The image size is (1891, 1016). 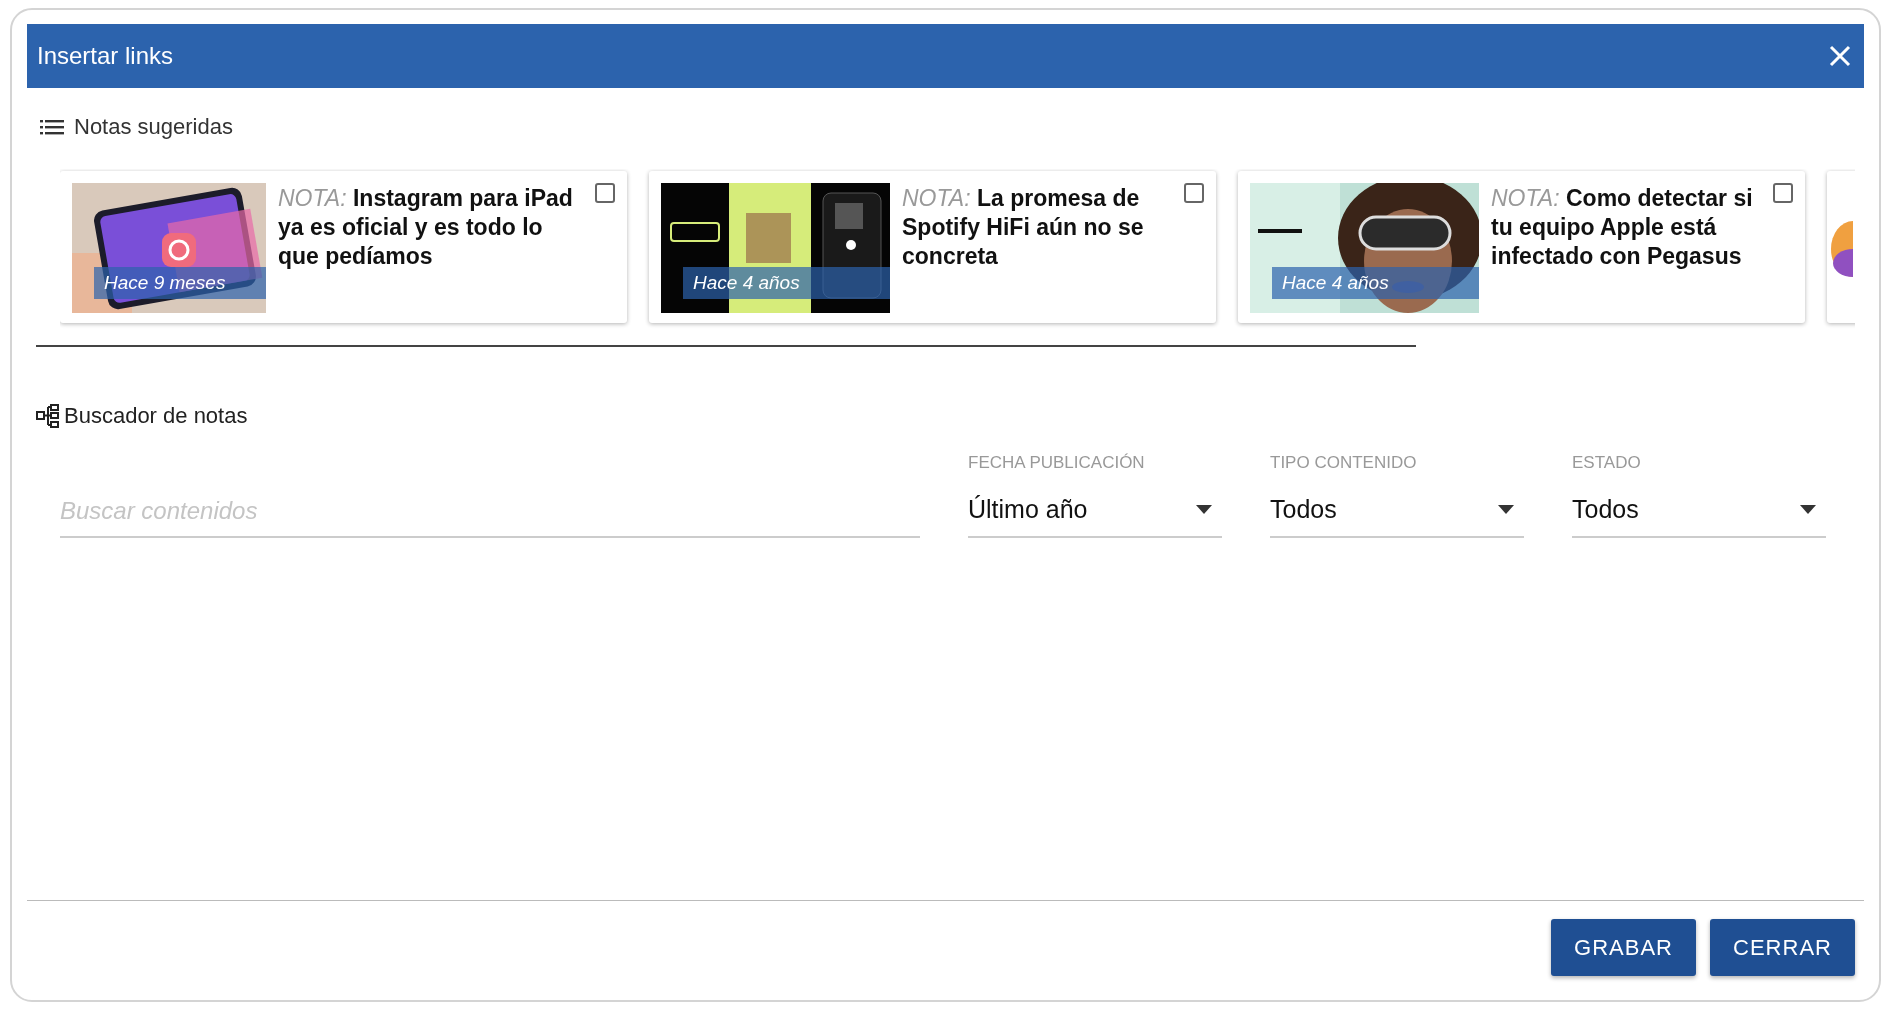 What do you see at coordinates (1622, 227) in the screenshot?
I see `note-title: NOTA: Como detectar si tu equipo Apple está infectado con Pegasus` at bounding box center [1622, 227].